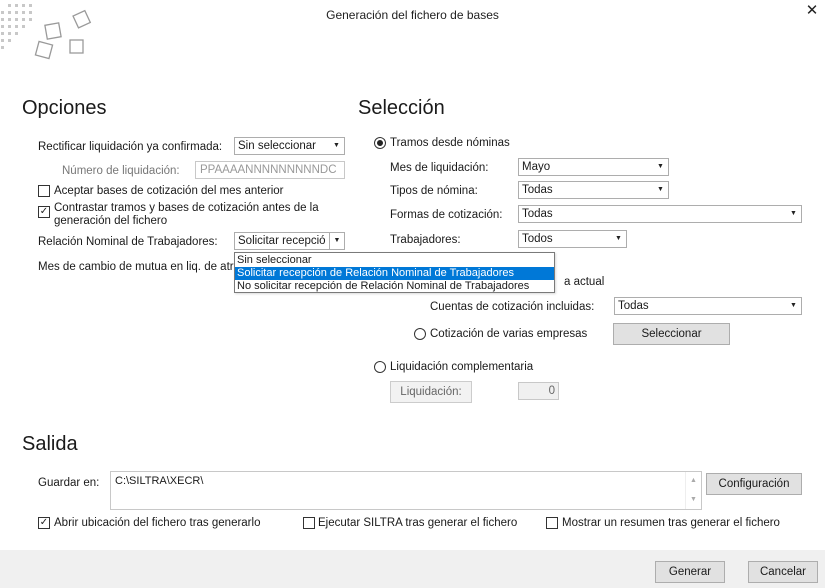 The height and width of the screenshot is (588, 825). Describe the element at coordinates (44, 191) in the screenshot. I see `aceptar-bases-checkbox` at that location.